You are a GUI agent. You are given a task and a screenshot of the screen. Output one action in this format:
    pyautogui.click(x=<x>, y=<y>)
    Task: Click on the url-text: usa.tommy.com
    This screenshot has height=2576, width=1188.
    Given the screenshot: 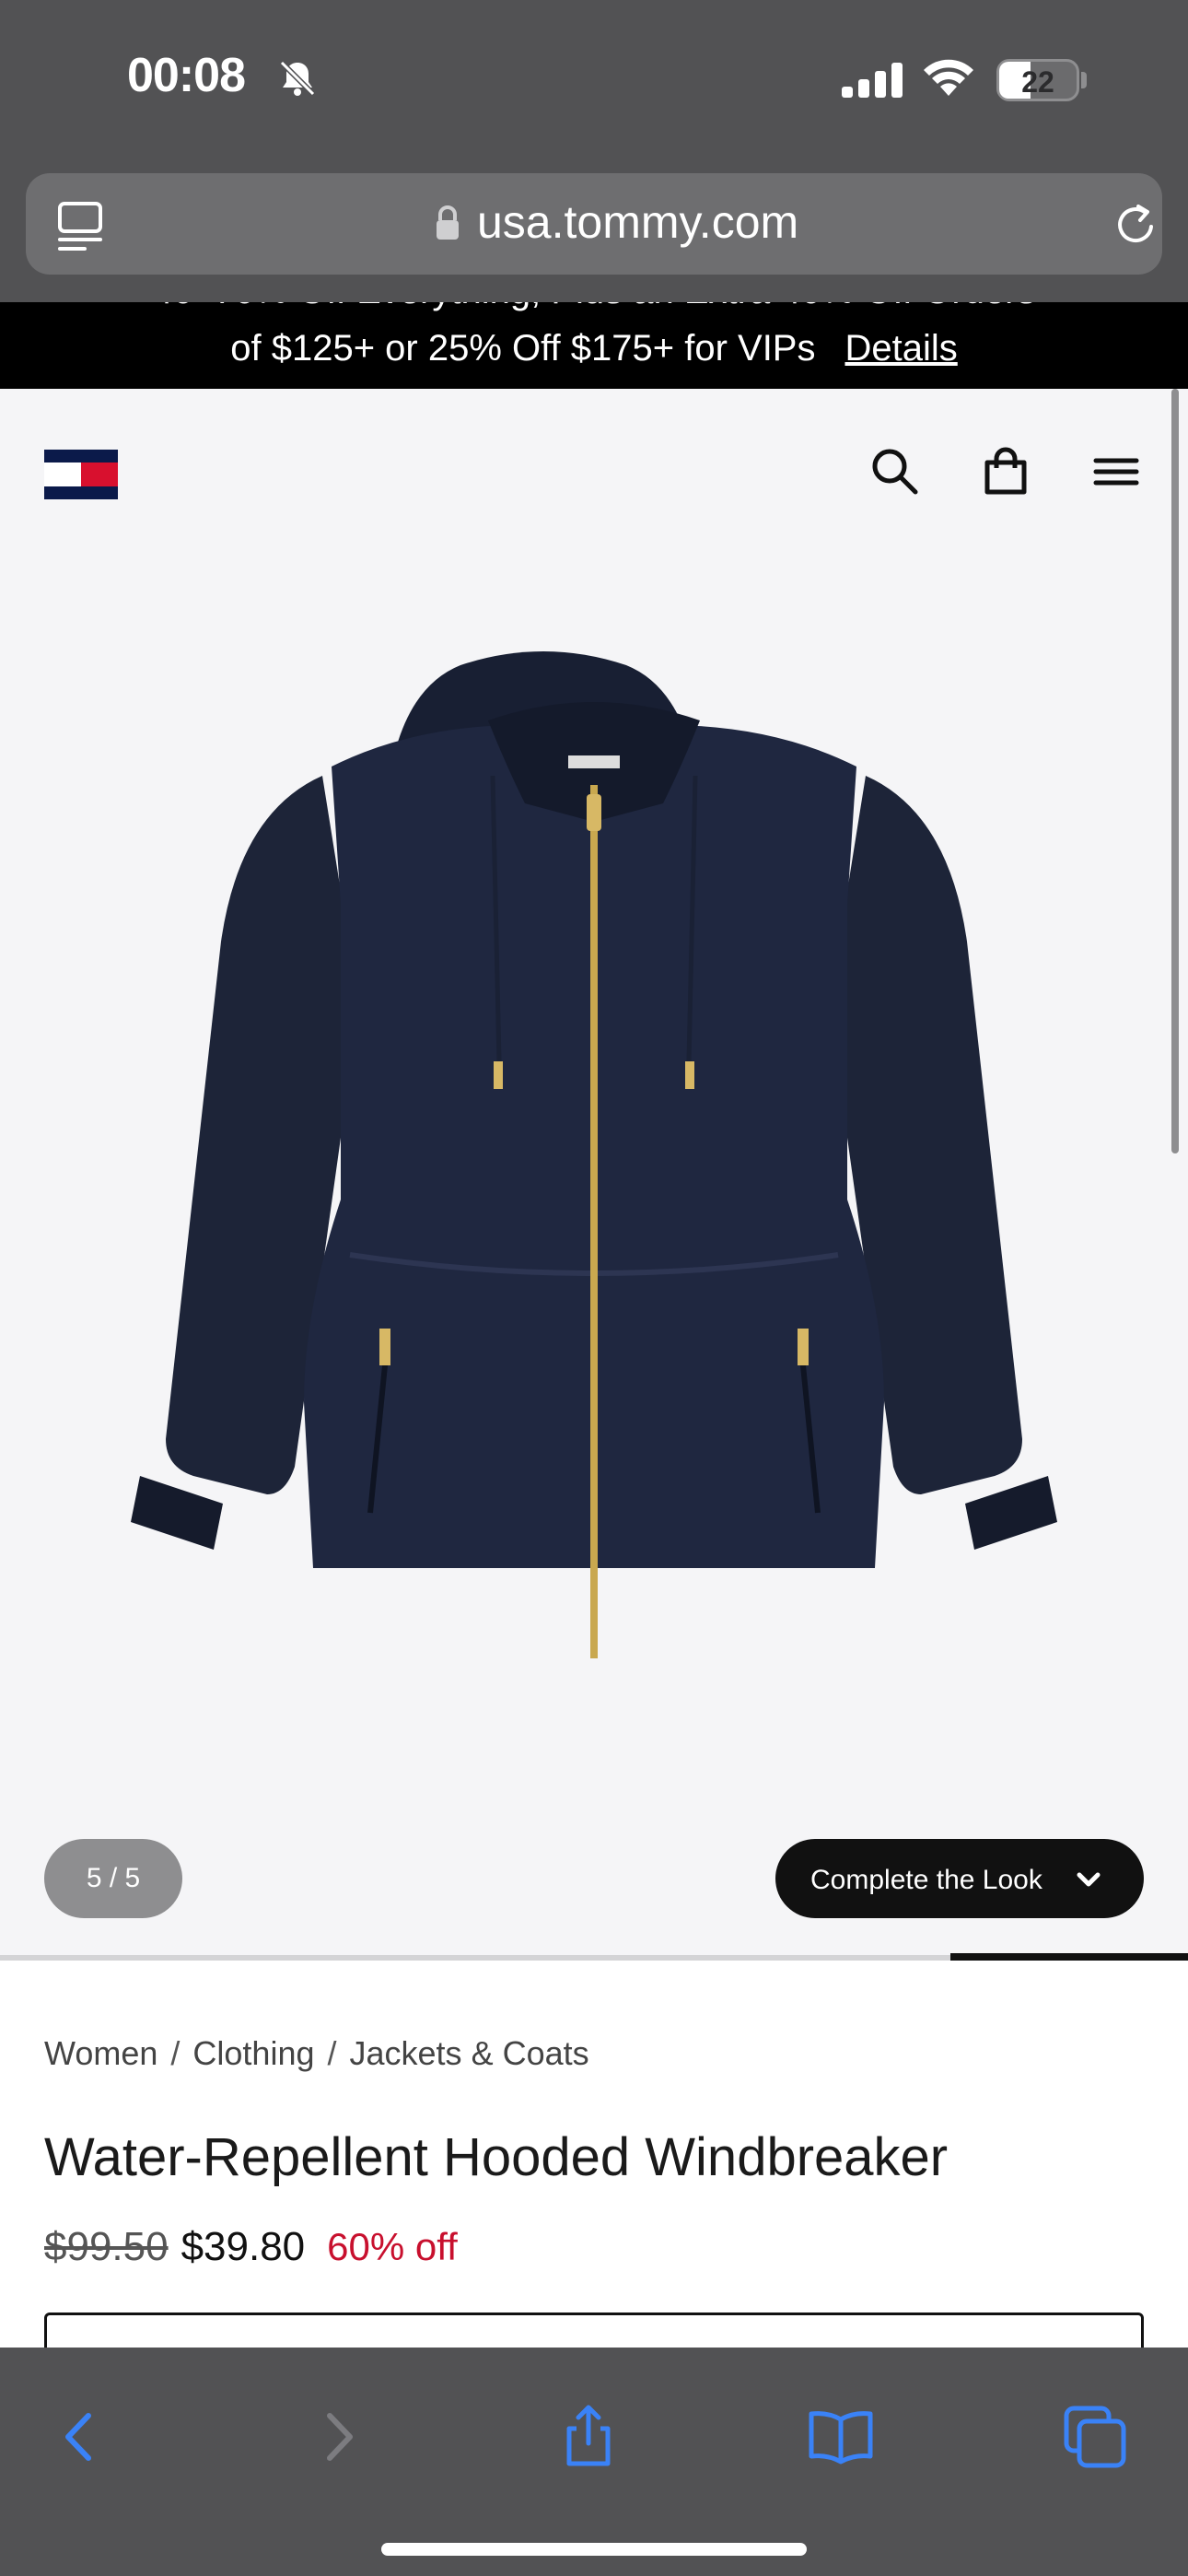 What is the action you would take?
    pyautogui.click(x=637, y=222)
    